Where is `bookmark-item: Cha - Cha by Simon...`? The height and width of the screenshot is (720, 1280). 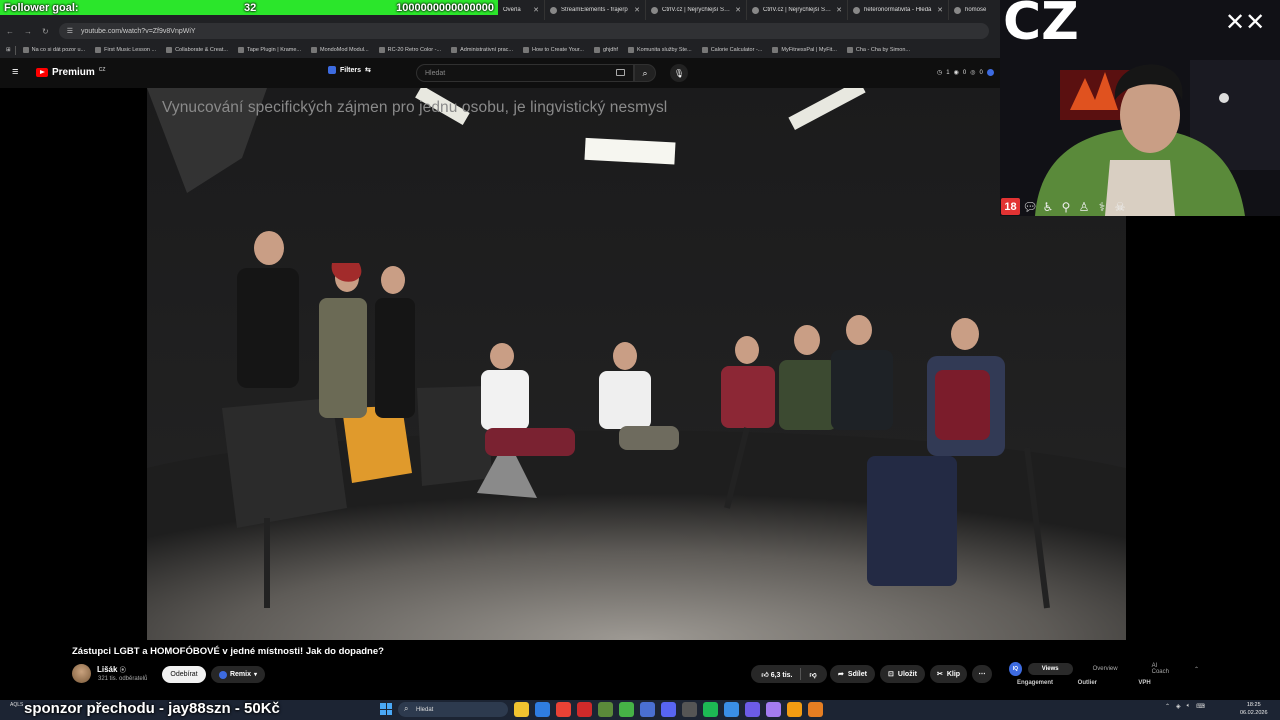 bookmark-item: Cha - Cha by Simon... is located at coordinates (878, 50).